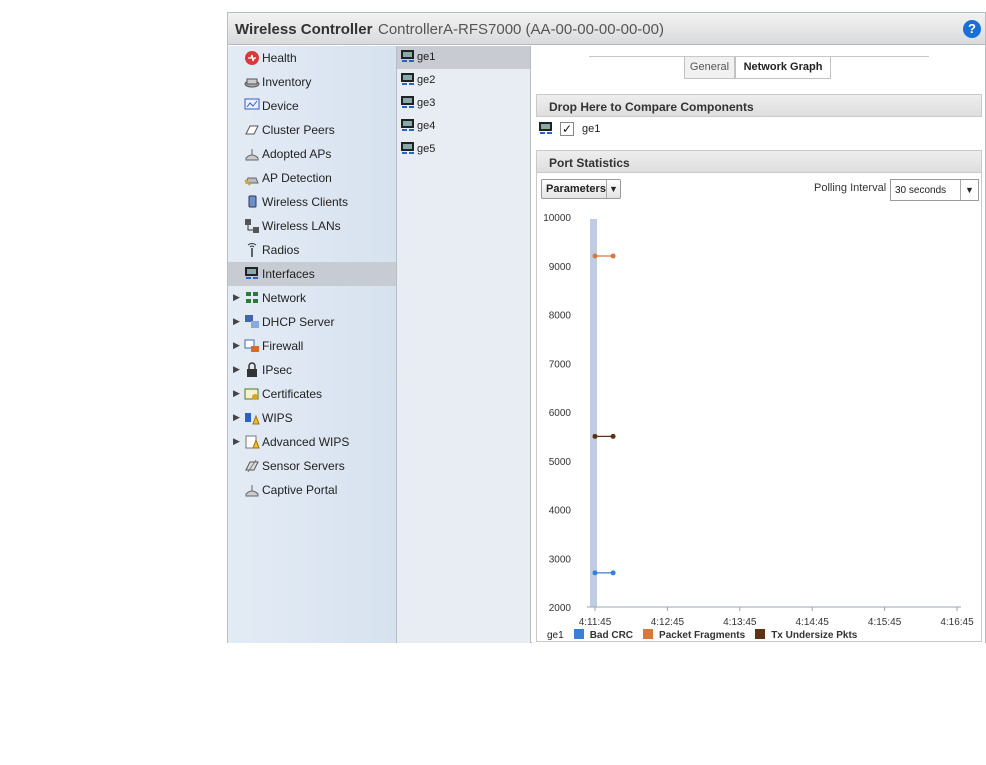  I want to click on x-tick-label: 4:11:45, so click(595, 622).